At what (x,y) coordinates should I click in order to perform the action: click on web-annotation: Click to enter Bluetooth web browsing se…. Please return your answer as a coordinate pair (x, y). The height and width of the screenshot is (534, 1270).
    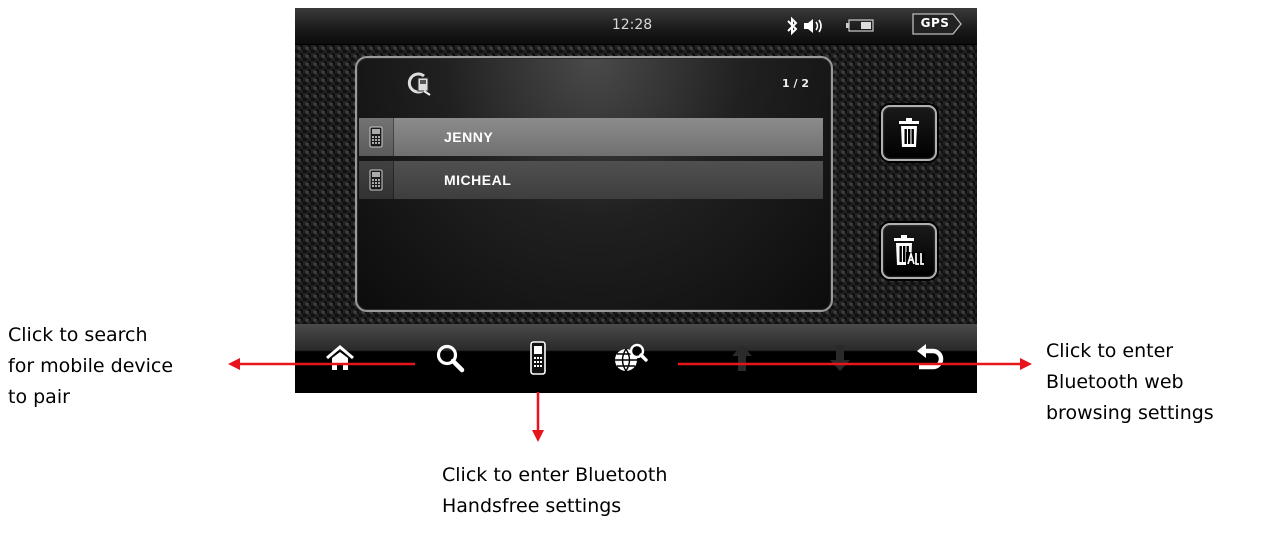
    Looking at the image, I should click on (1130, 382).